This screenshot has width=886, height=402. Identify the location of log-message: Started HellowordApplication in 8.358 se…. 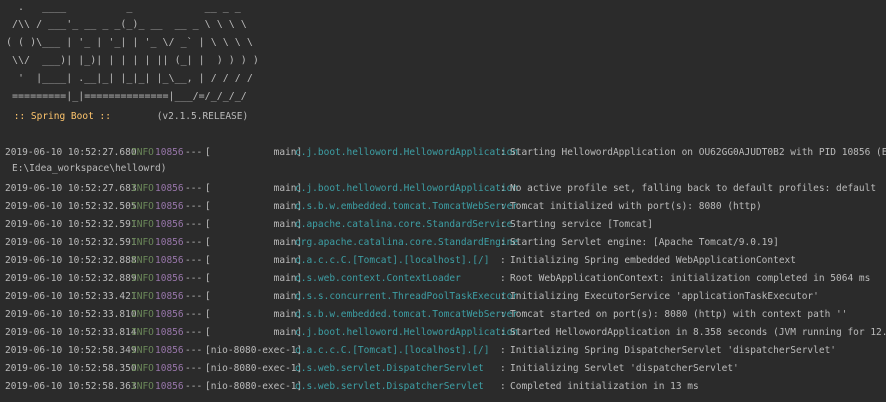
(698, 332).